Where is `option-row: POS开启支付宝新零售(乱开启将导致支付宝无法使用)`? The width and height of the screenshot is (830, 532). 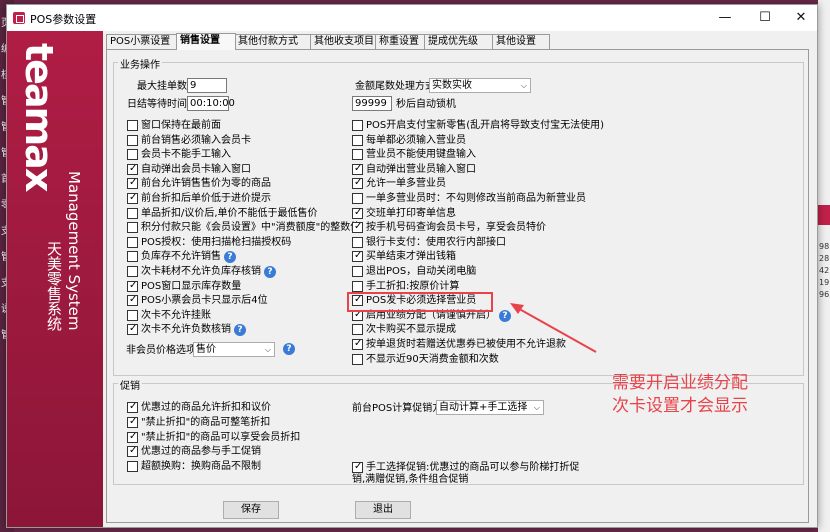
option-row: POS开启支付宝新零售(乱开启将导致支付宝无法使用) is located at coordinates (478, 126).